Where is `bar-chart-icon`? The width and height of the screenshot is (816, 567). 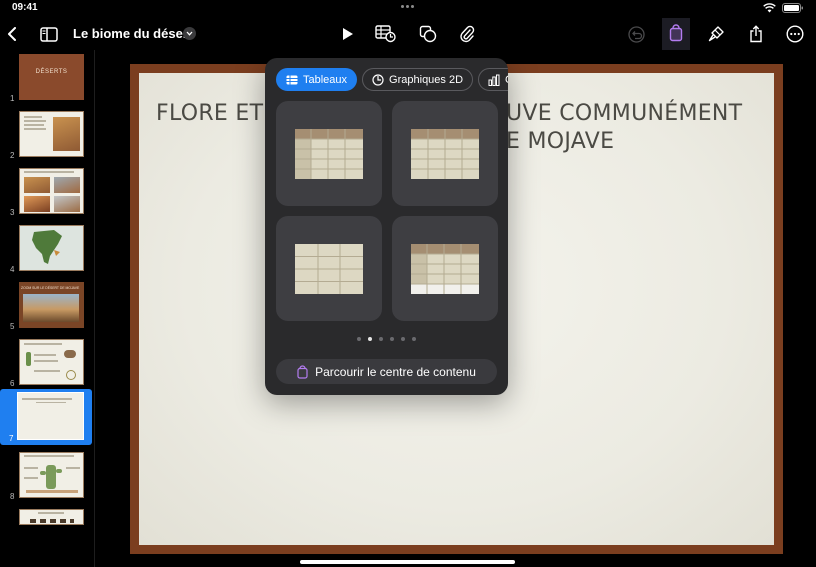
bar-chart-icon is located at coordinates (494, 80).